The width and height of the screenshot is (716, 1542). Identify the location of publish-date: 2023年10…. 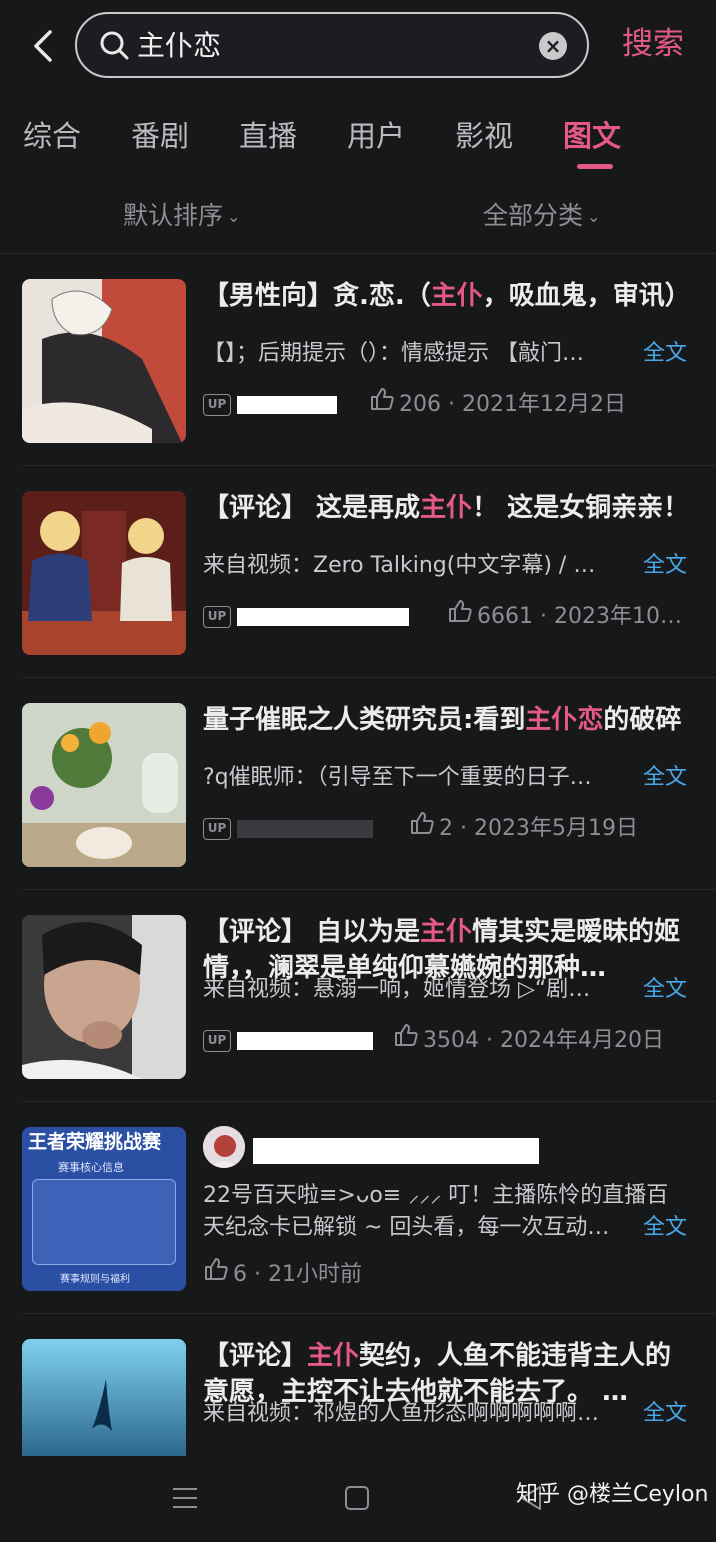
(617, 616).